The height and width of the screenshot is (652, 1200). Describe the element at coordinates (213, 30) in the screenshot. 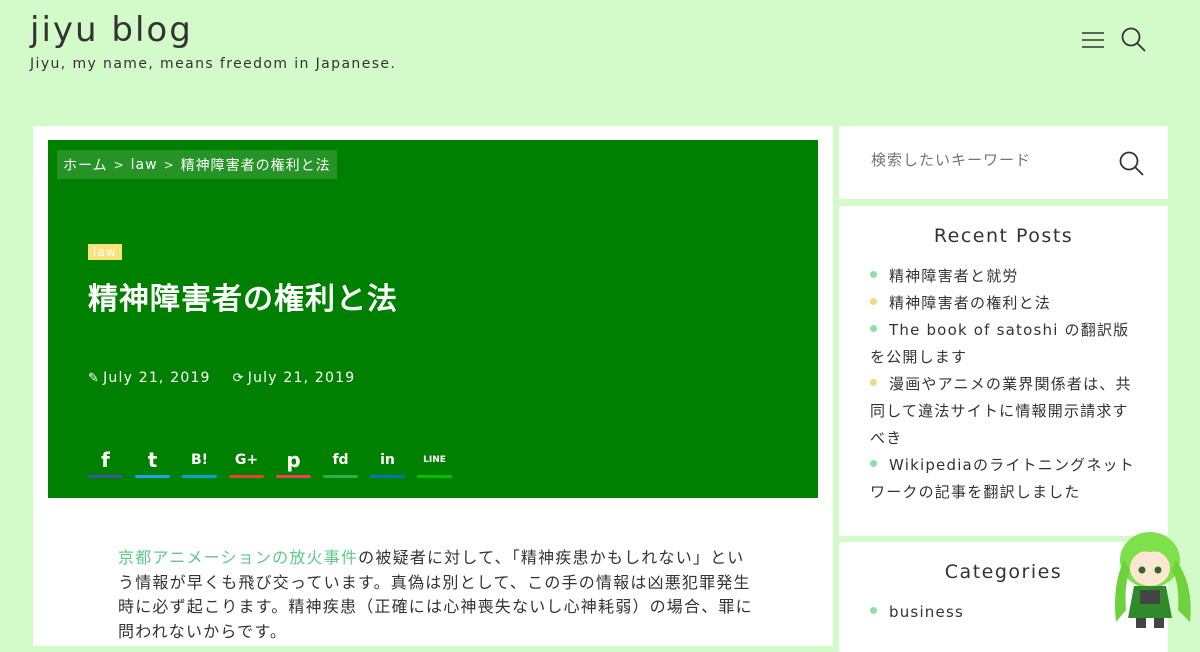

I see `site-title: jiyu blog` at that location.